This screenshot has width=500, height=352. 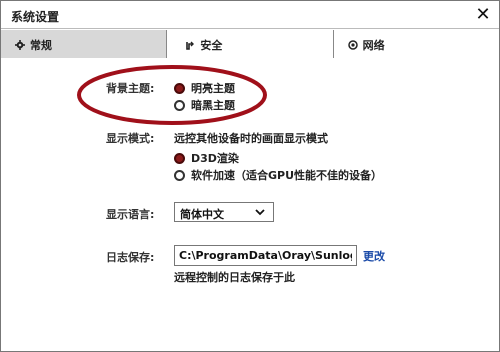 What do you see at coordinates (130, 88) in the screenshot?
I see `theme-label: 背景主题:` at bounding box center [130, 88].